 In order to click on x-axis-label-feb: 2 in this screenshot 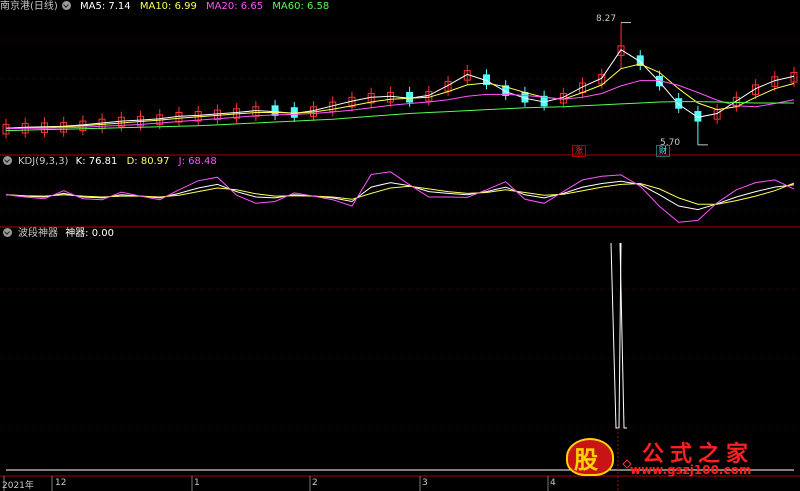, I will do `click(315, 483)`.